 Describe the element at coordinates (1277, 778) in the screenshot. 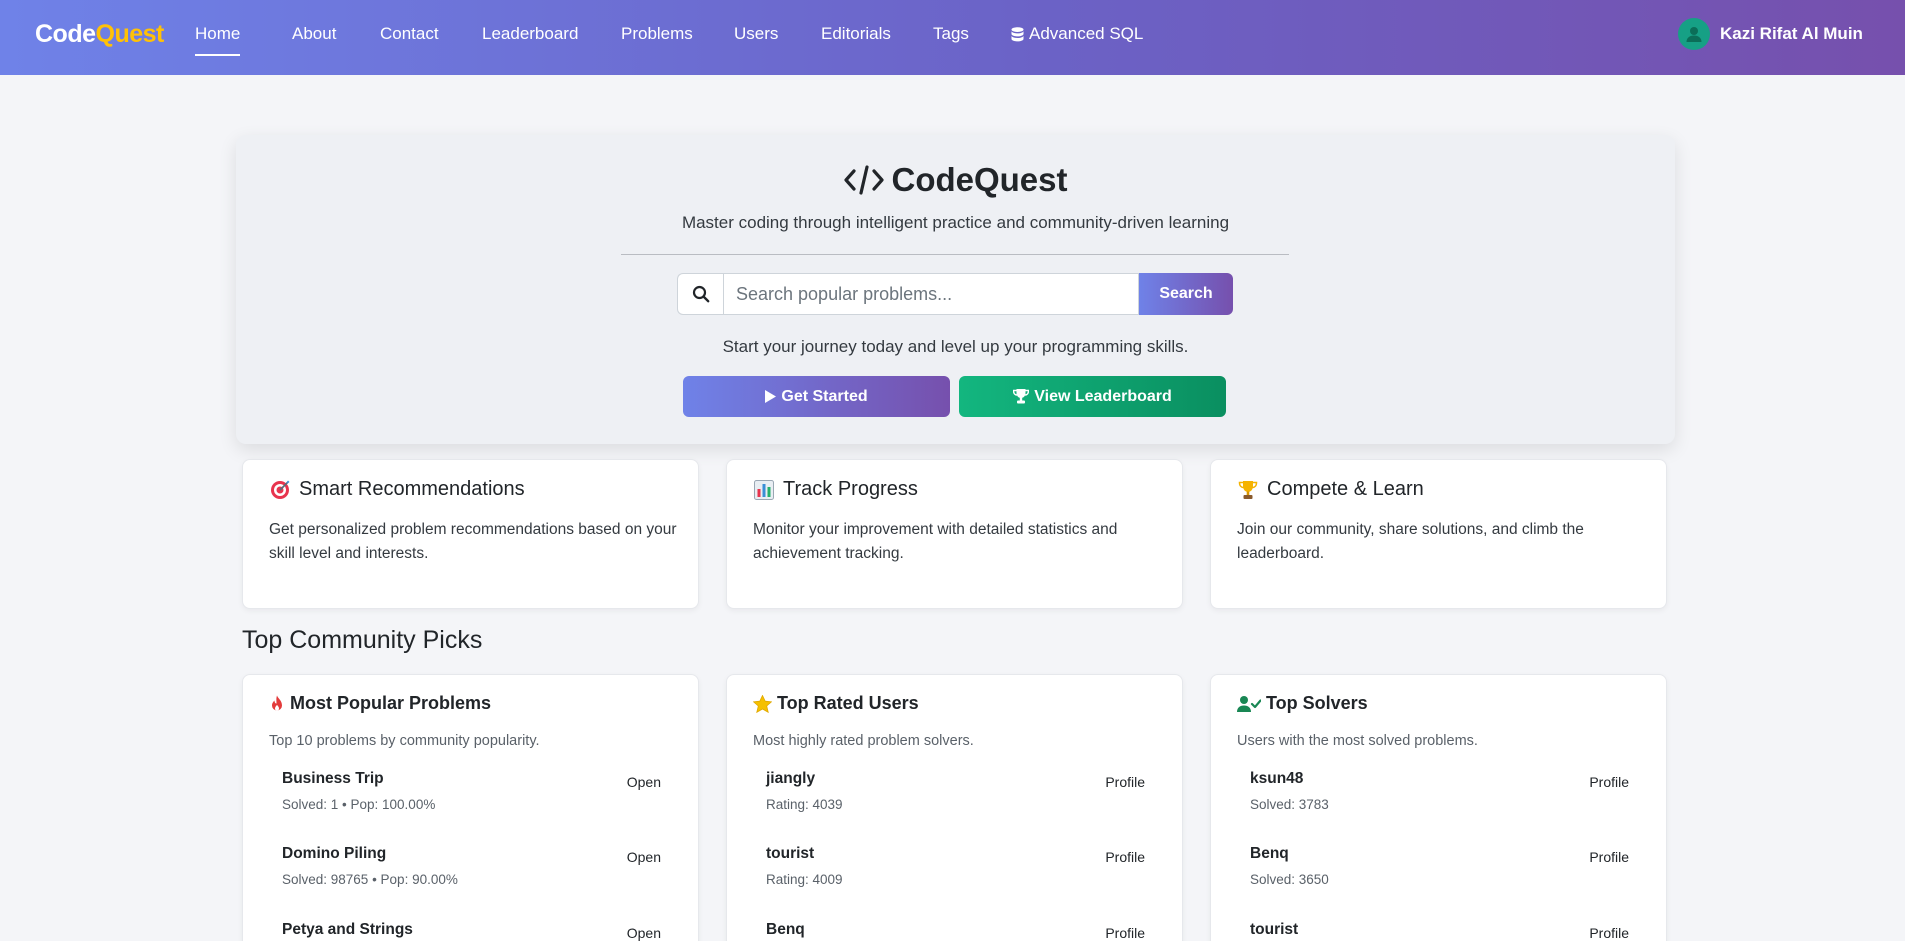

I see `user-handle: ksun48` at that location.